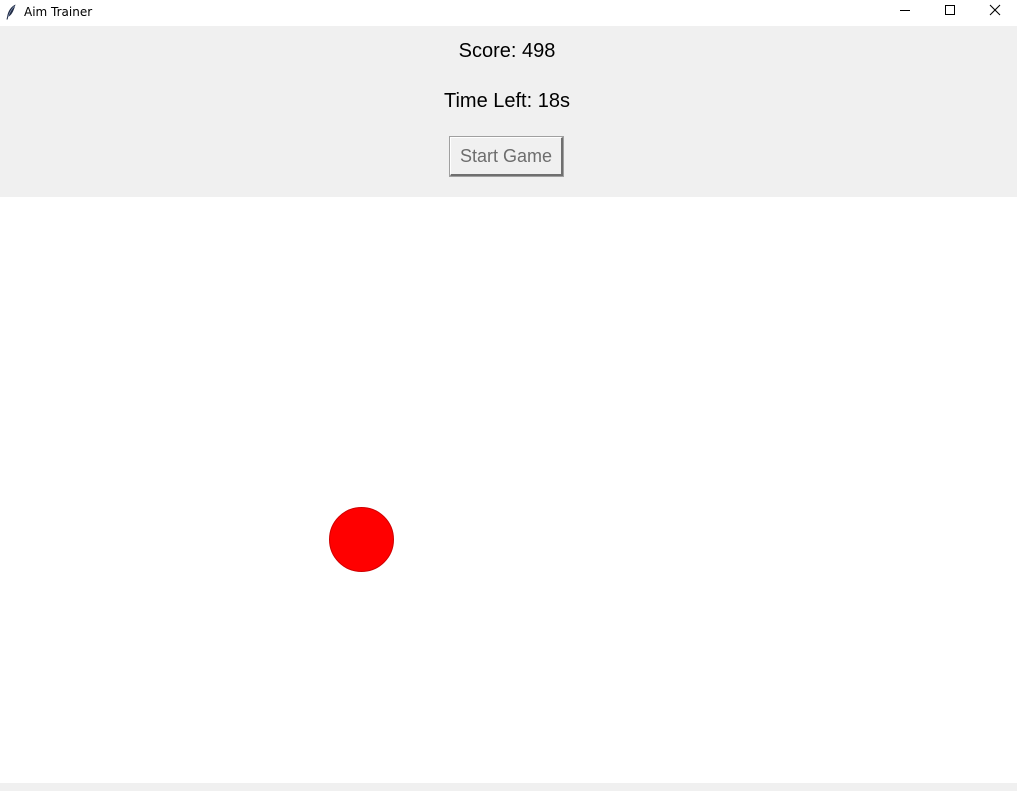 The width and height of the screenshot is (1017, 791). I want to click on maximize-icon, so click(950, 12).